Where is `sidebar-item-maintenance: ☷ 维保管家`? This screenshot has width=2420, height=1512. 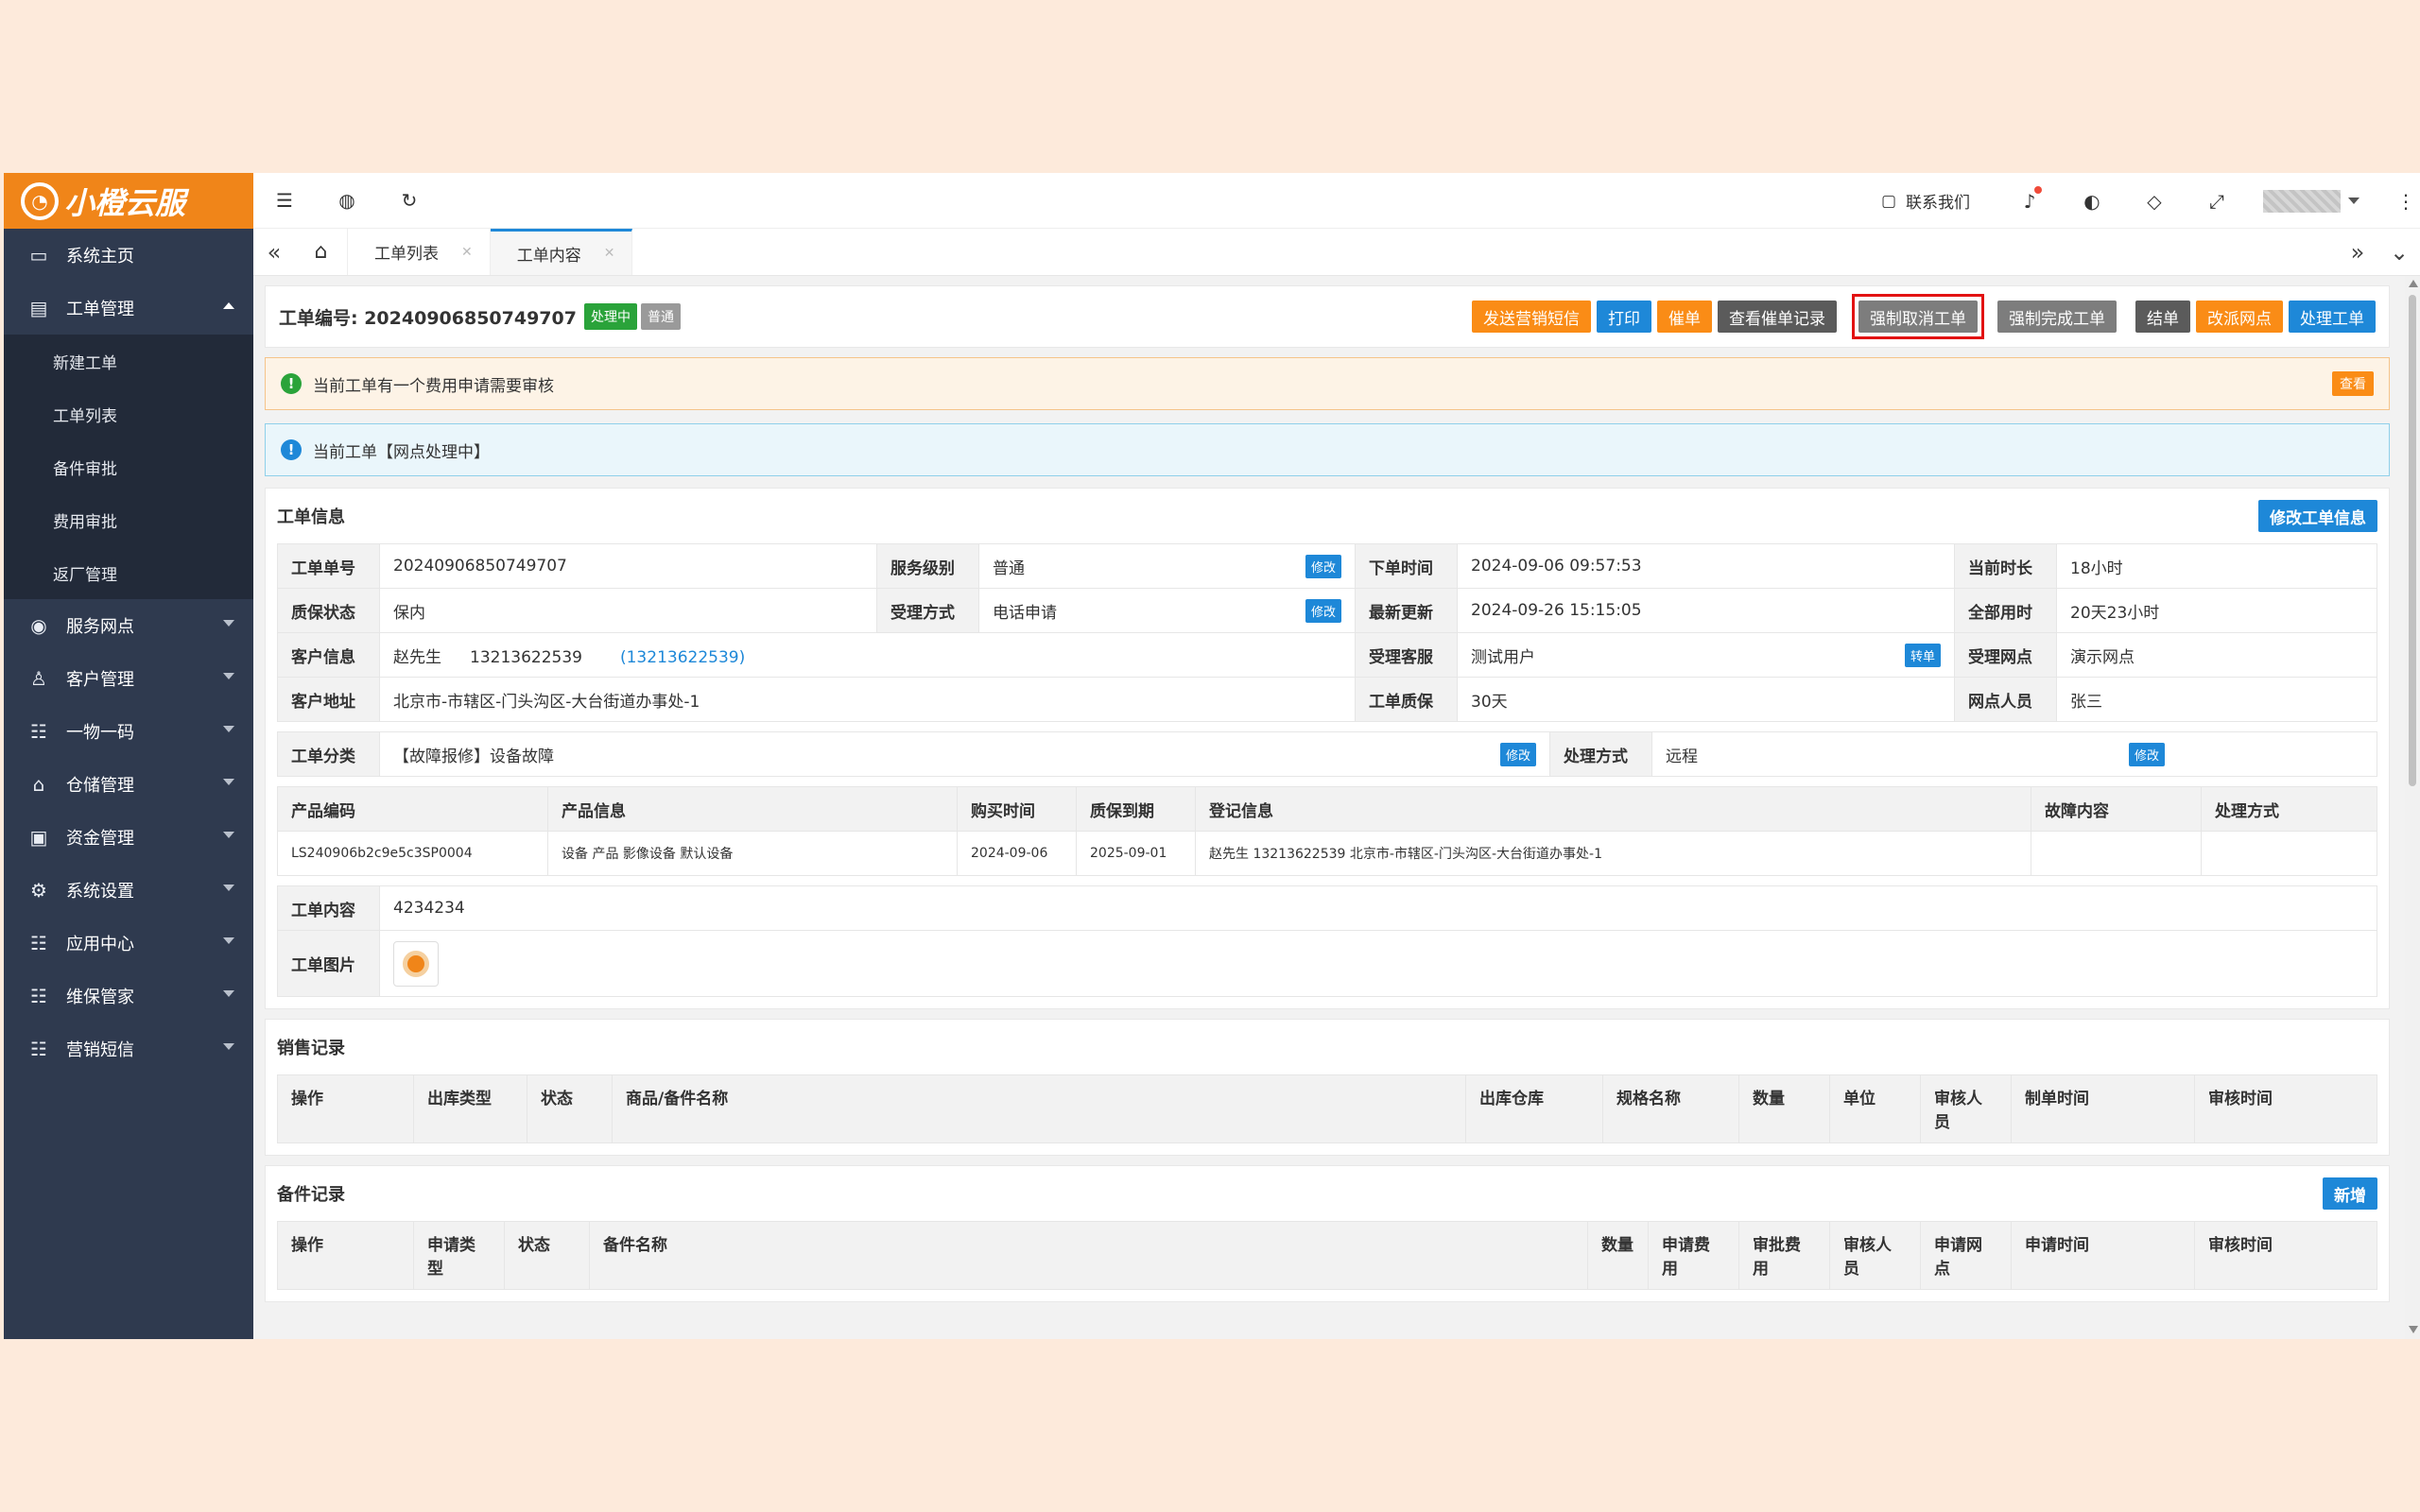
sidebar-item-maintenance: ☷ 维保管家 is located at coordinates (129, 996).